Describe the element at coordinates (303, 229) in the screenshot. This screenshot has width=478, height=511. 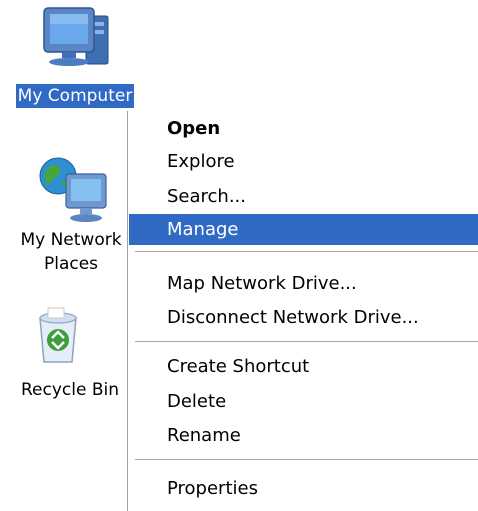
I see `menu-item-manage: Manage` at that location.